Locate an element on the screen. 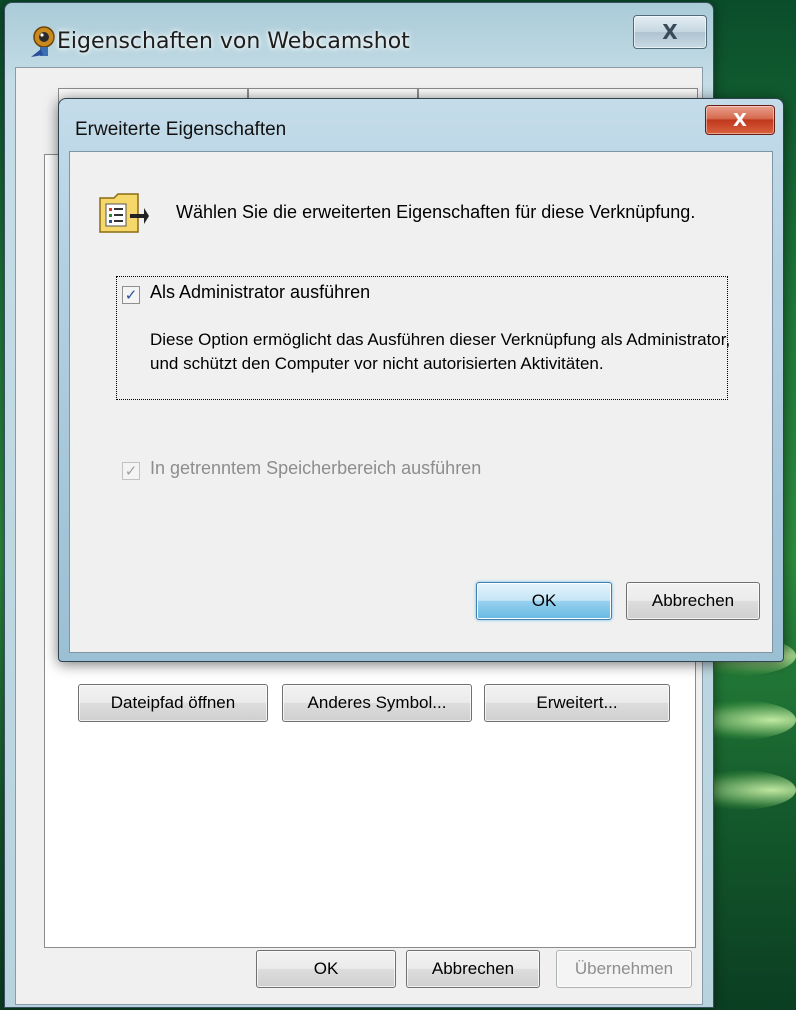  apply-label: Übernehmen is located at coordinates (624, 968).